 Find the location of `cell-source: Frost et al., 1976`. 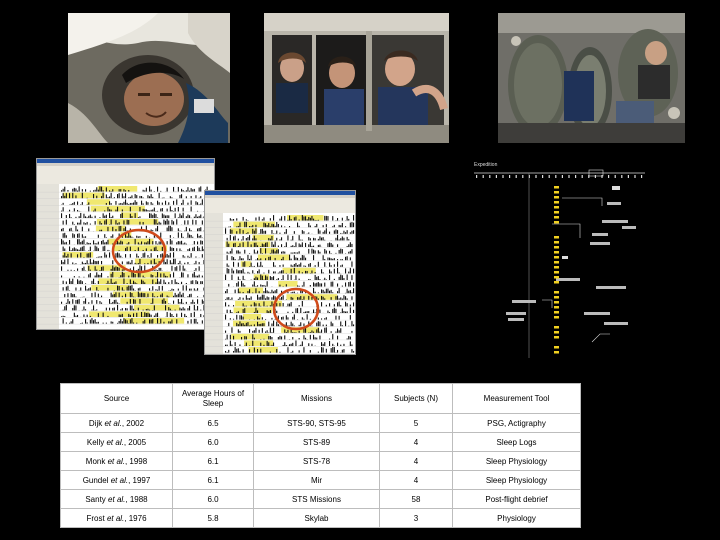

cell-source: Frost et al., 1976 is located at coordinates (116, 518).